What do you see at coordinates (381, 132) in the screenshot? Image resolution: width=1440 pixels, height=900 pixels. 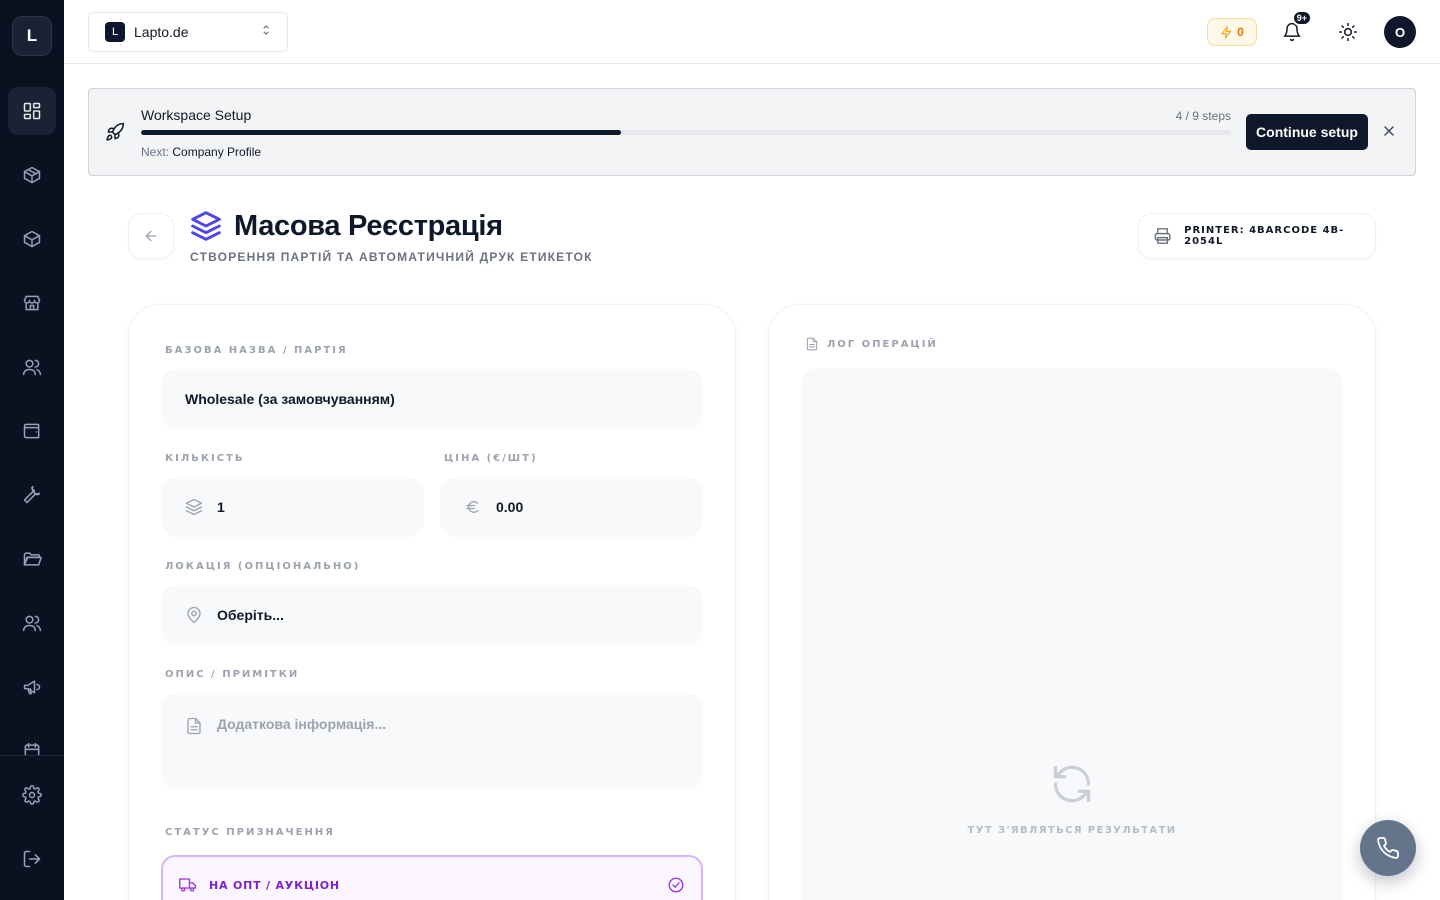 I see `setup-progress-fill` at bounding box center [381, 132].